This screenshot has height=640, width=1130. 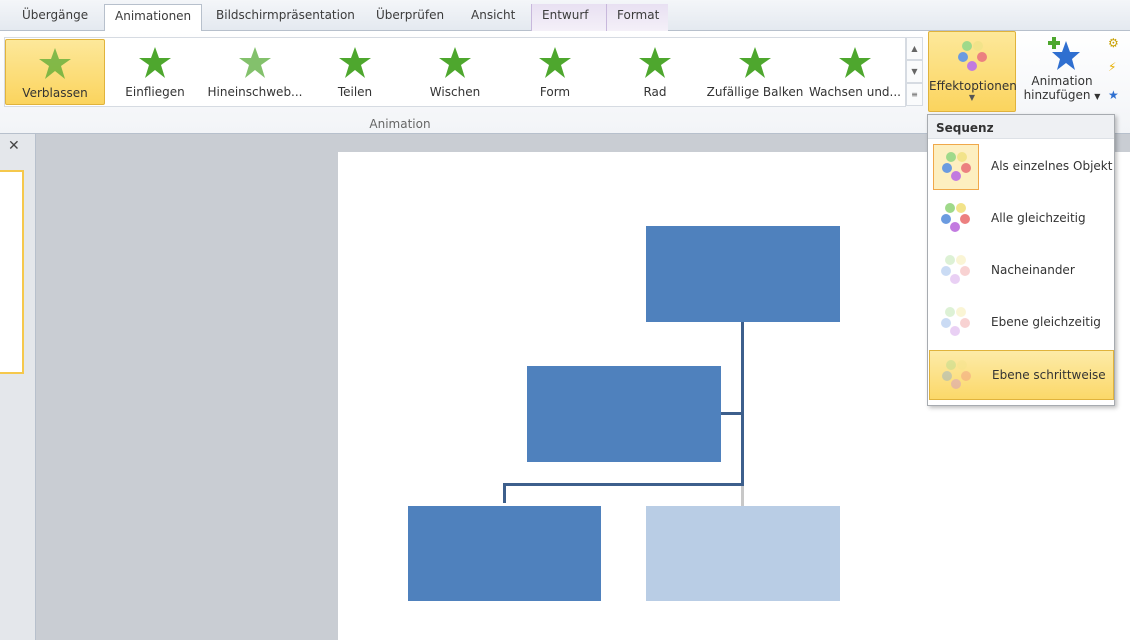 I want to click on gallery-item: Wischen, so click(x=455, y=72).